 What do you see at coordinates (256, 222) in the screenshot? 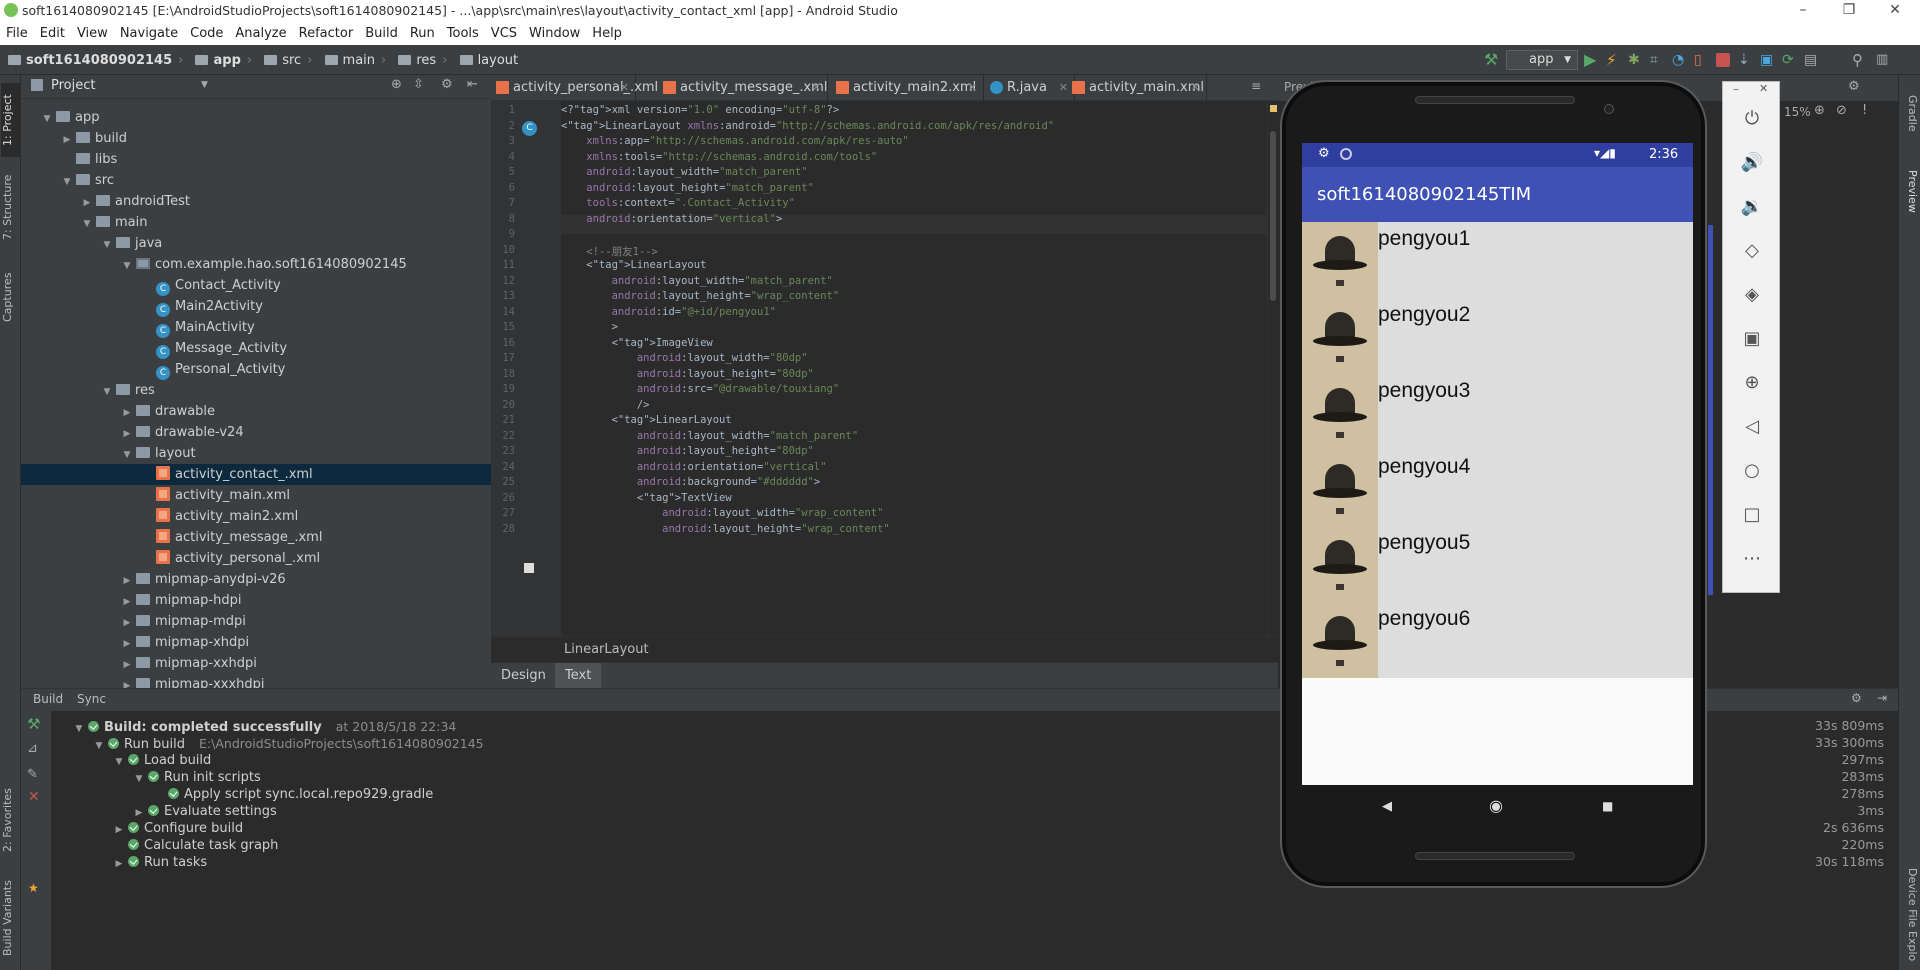
I see `tree-item: ▼ main` at bounding box center [256, 222].